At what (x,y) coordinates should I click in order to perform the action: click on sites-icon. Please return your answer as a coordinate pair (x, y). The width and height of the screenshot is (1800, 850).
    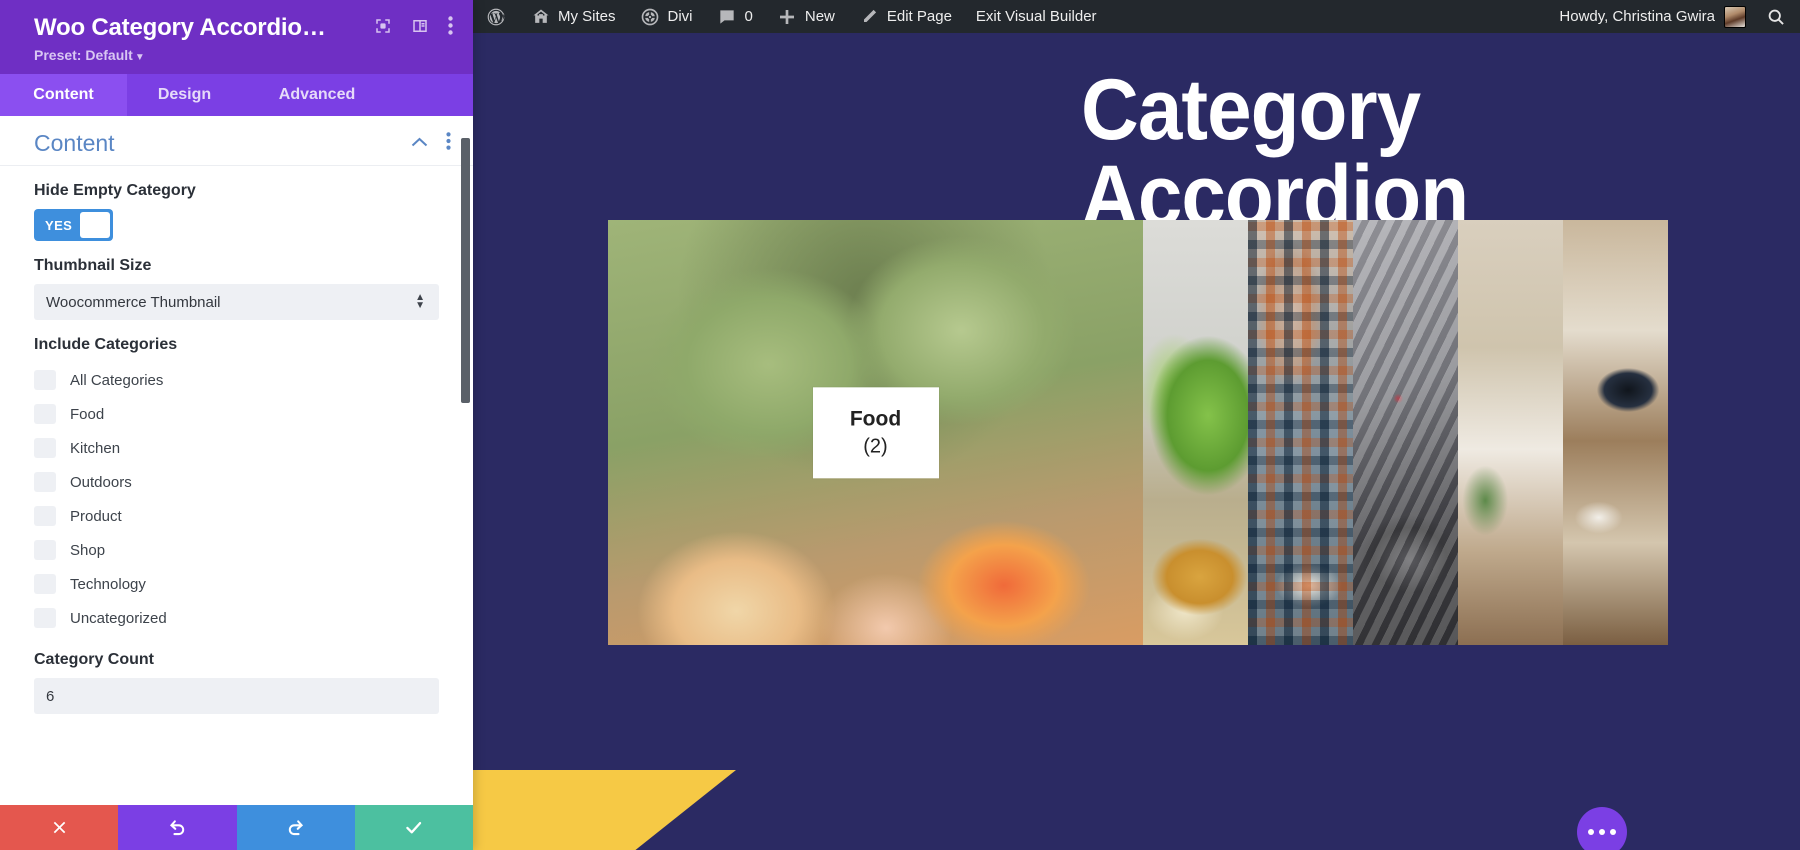
    Looking at the image, I should click on (540, 16).